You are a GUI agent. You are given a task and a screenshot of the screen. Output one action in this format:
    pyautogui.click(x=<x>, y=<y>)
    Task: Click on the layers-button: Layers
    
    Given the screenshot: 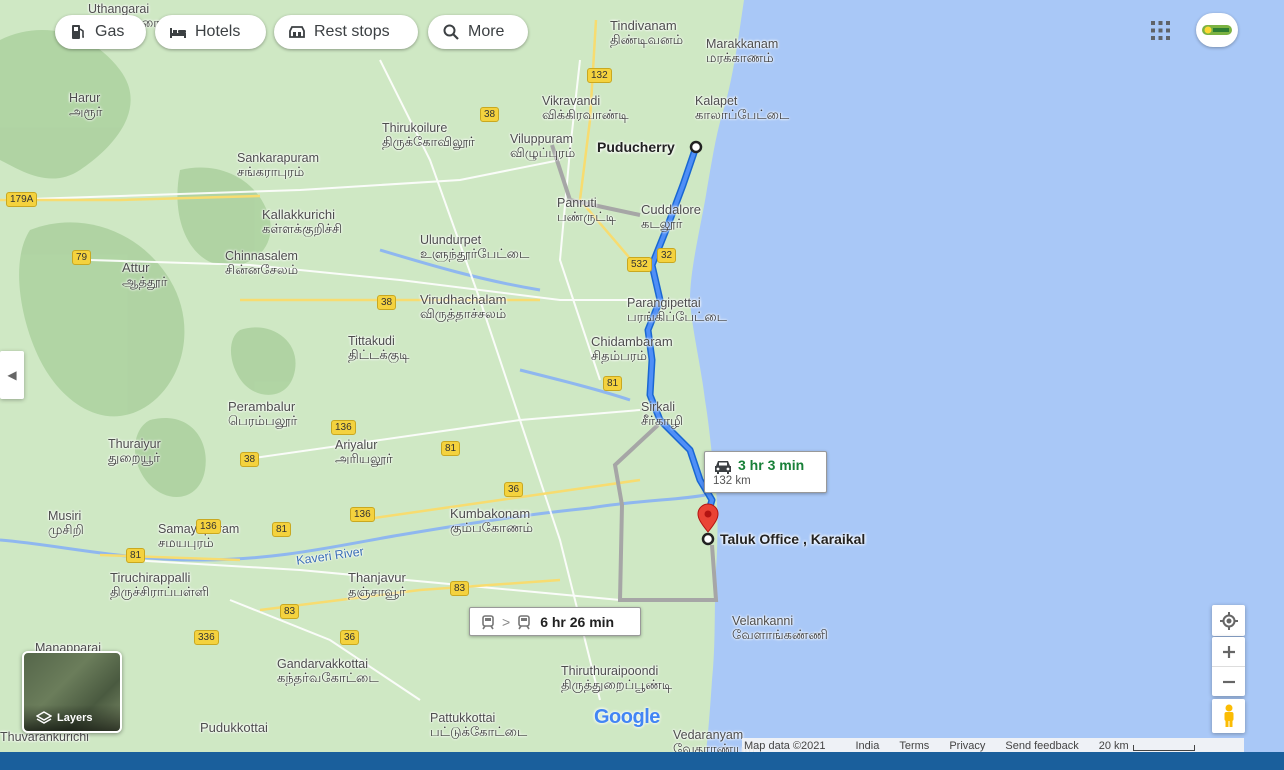 What is the action you would take?
    pyautogui.click(x=72, y=692)
    